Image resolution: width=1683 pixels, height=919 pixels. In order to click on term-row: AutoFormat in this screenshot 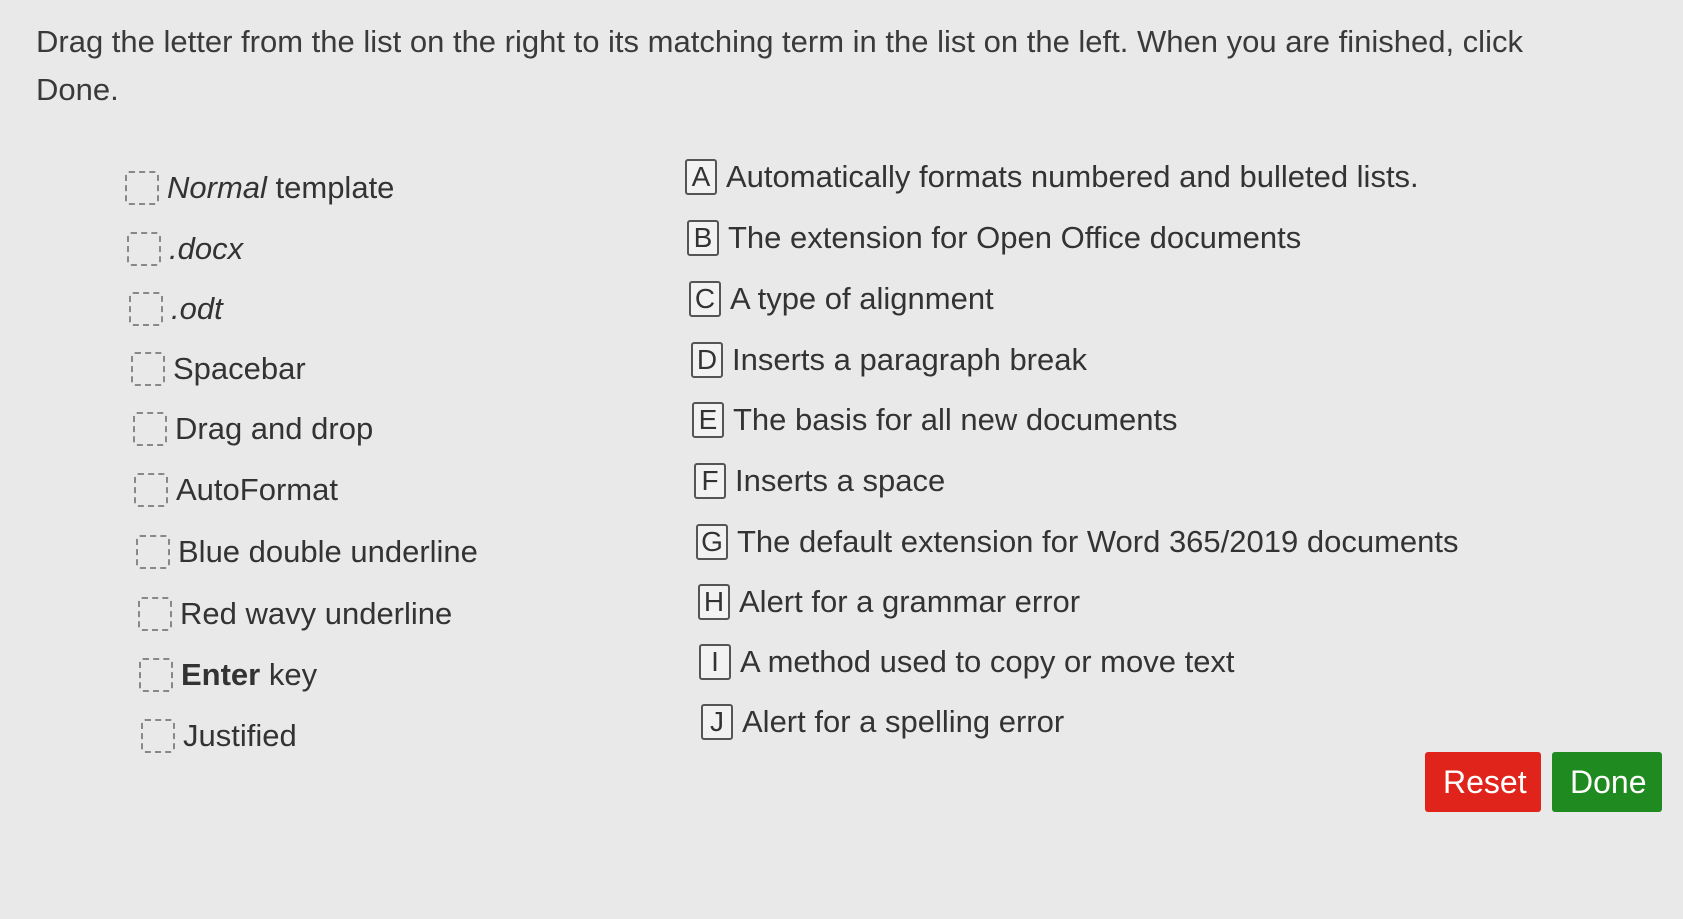, I will do `click(236, 490)`.